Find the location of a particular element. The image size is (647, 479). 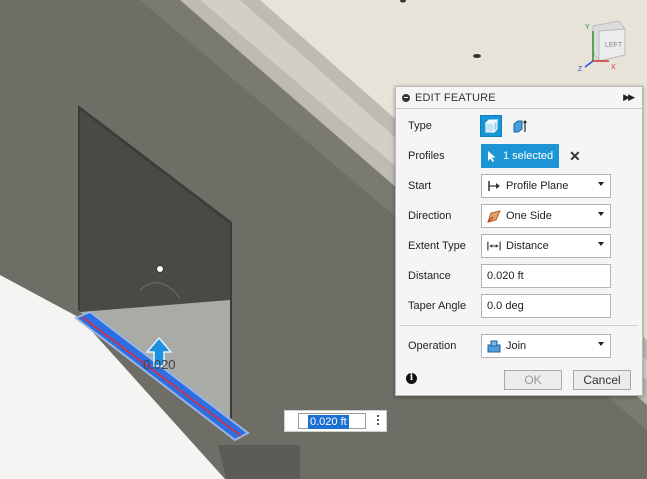

extent-type-row: Extent Type Distance is located at coordinates (519, 246).